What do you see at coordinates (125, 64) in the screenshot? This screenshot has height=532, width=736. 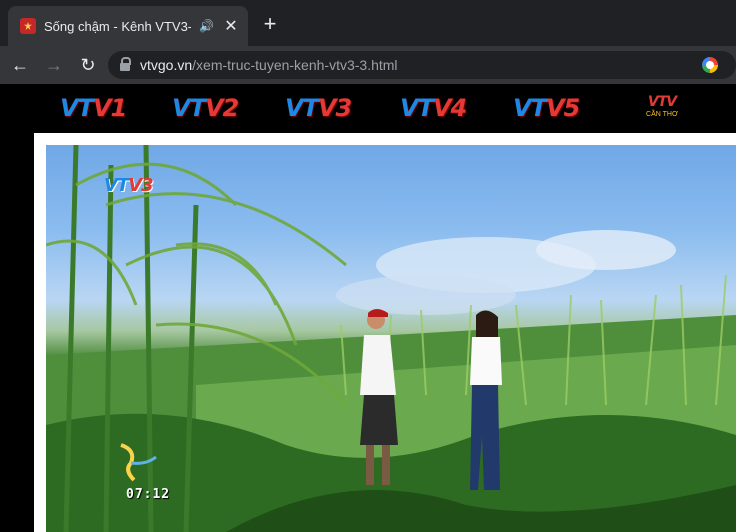 I see `lock-icon` at bounding box center [125, 64].